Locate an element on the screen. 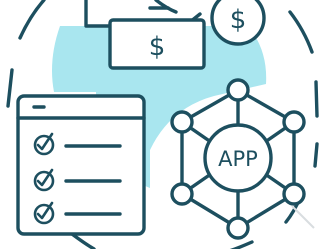  dollar-coin-label: $ is located at coordinates (238, 20).